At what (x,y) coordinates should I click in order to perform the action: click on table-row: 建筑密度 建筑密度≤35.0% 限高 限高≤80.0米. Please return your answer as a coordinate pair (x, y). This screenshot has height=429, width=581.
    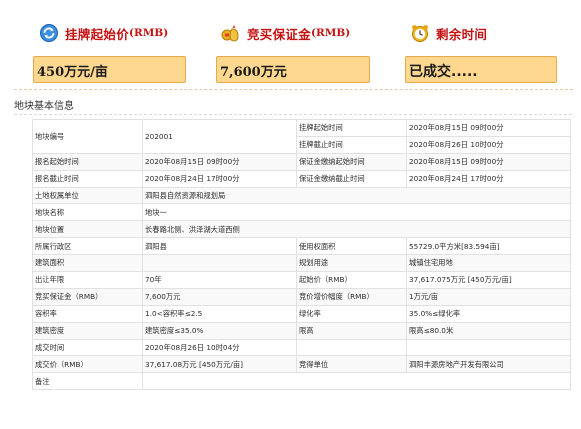
    Looking at the image, I should click on (301, 330).